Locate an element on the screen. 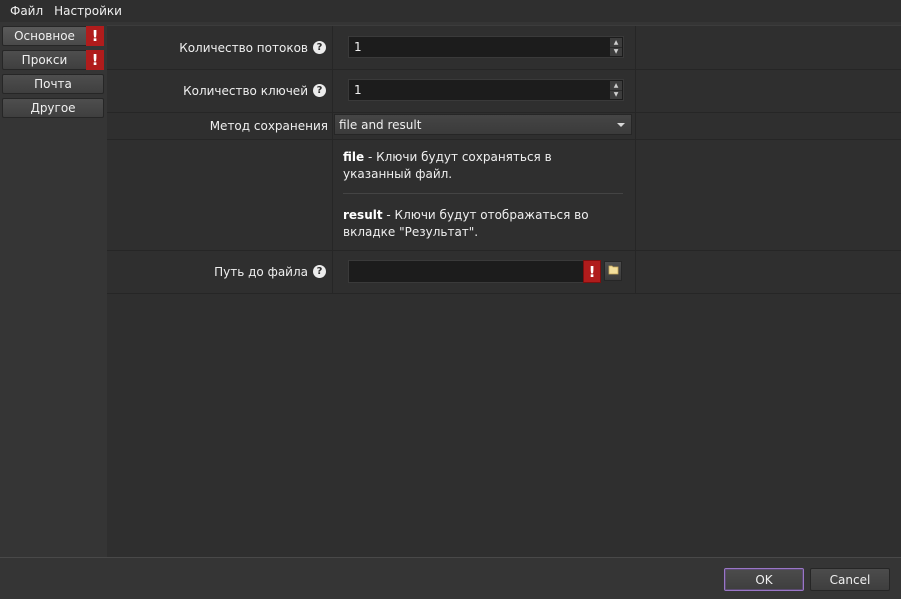  file-keyword: file is located at coordinates (354, 157).